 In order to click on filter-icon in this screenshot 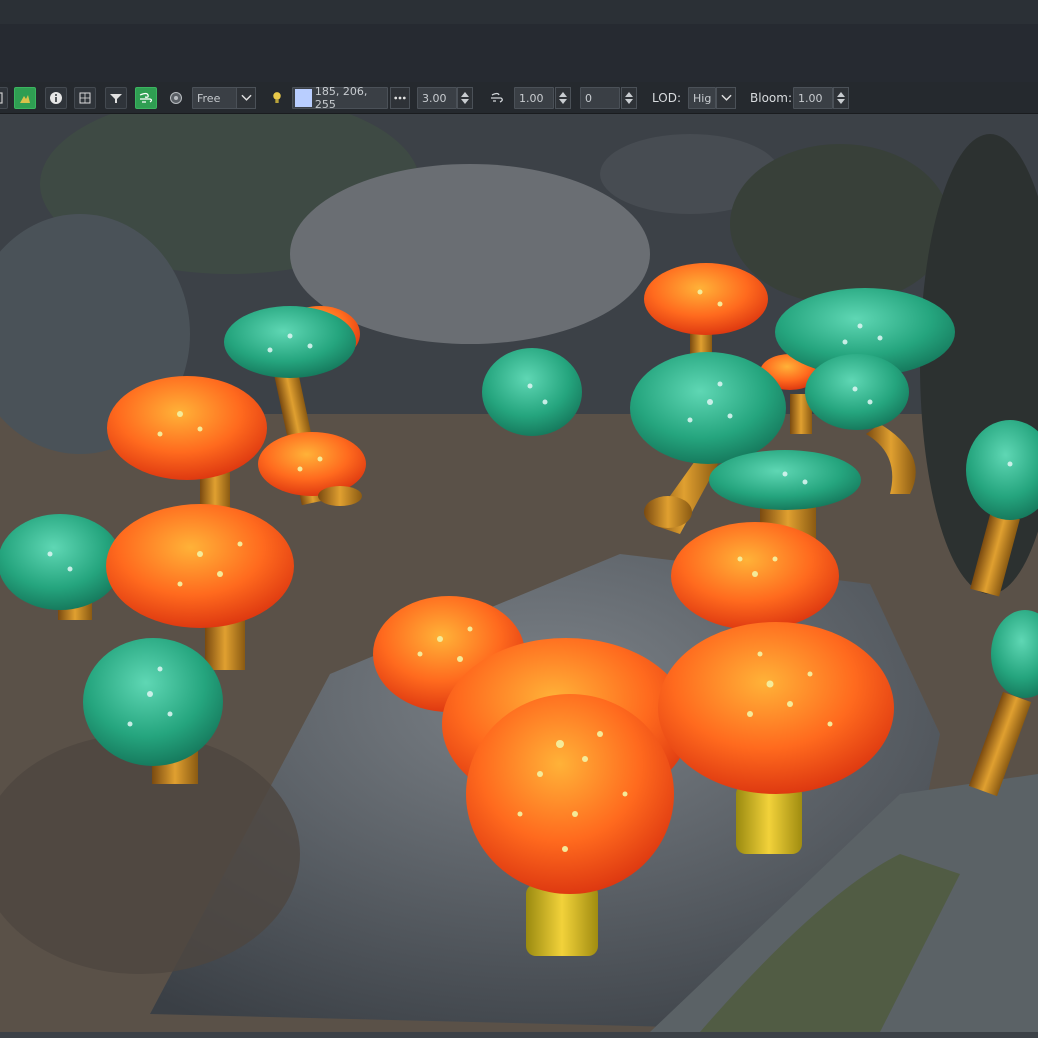, I will do `click(116, 98)`.